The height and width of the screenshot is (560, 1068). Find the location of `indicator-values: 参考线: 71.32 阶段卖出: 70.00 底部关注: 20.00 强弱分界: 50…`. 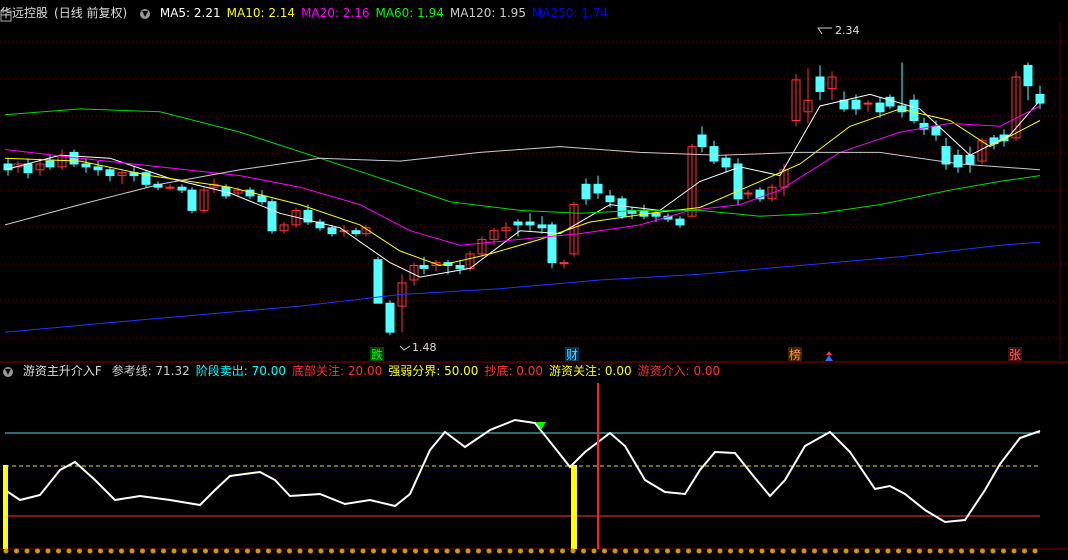

indicator-values: 参考线: 71.32 阶段卖出: 70.00 底部关注: 20.00 强弱分界: 50… is located at coordinates (419, 371).